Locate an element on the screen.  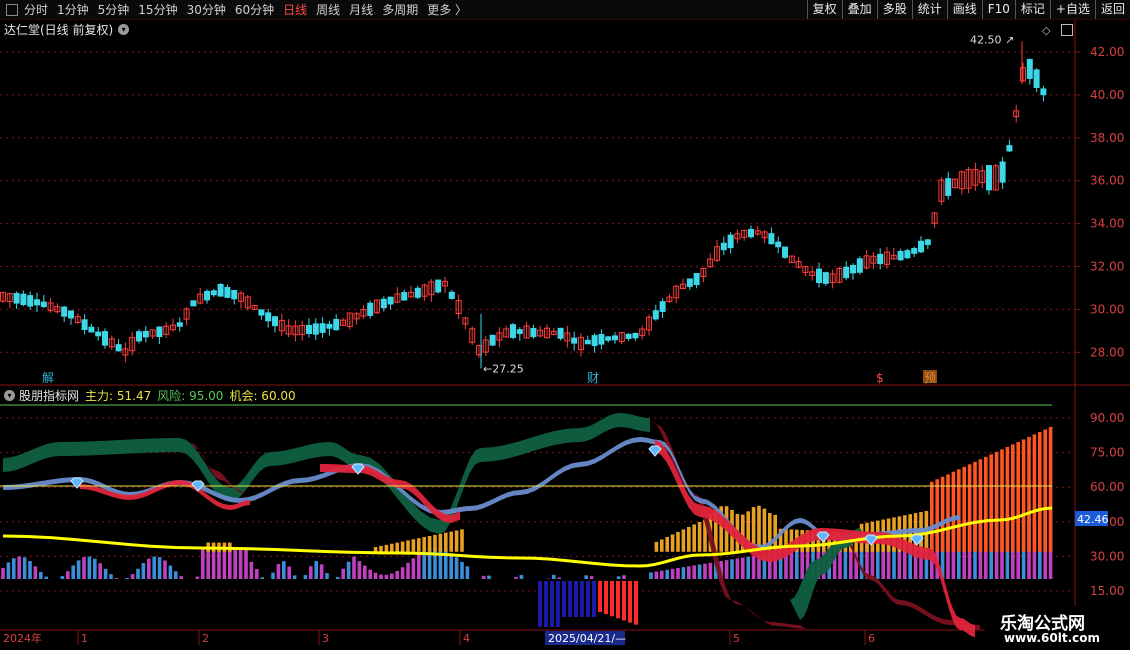
price-tick-label: 42.00 is located at coordinates (1107, 52).